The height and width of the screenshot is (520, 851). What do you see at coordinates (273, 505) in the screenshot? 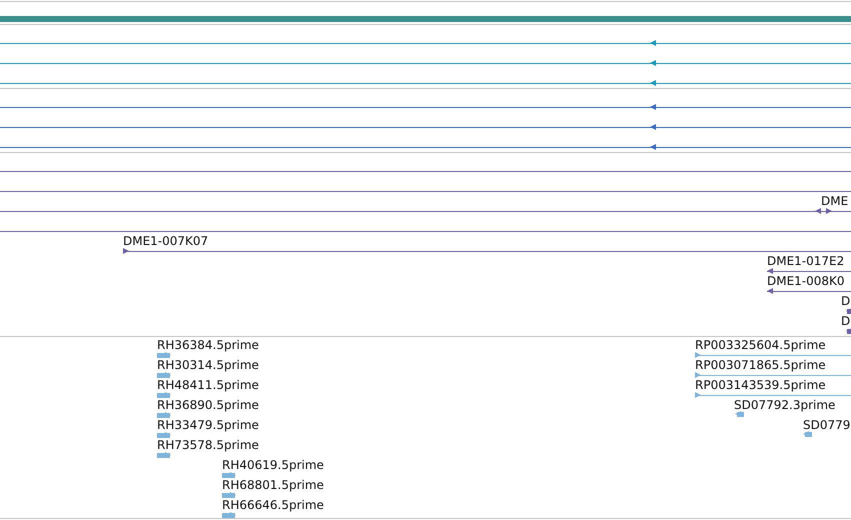
I see `feature-label: RH66646.5prime` at bounding box center [273, 505].